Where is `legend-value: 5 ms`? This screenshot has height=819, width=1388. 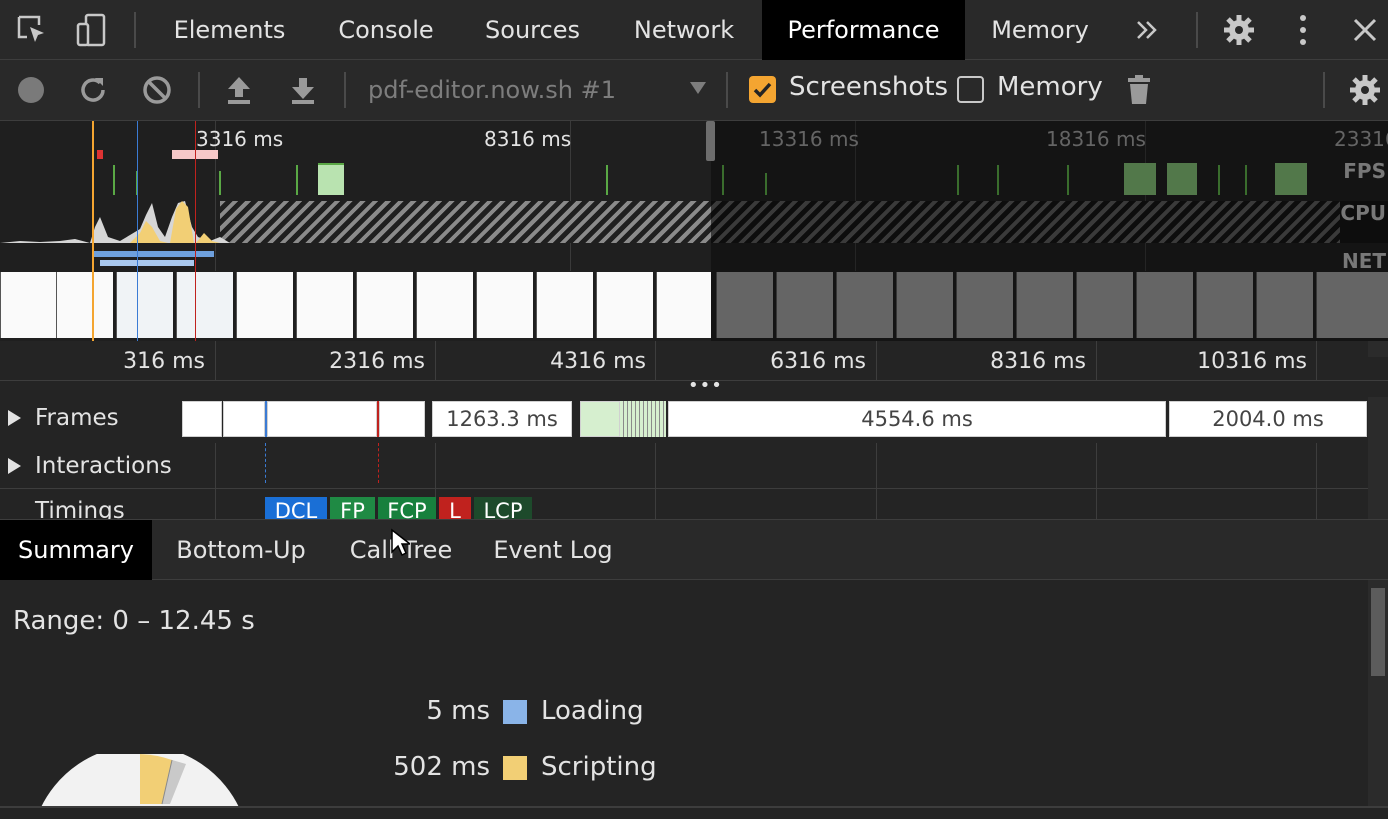
legend-value: 5 ms is located at coordinates (458, 711).